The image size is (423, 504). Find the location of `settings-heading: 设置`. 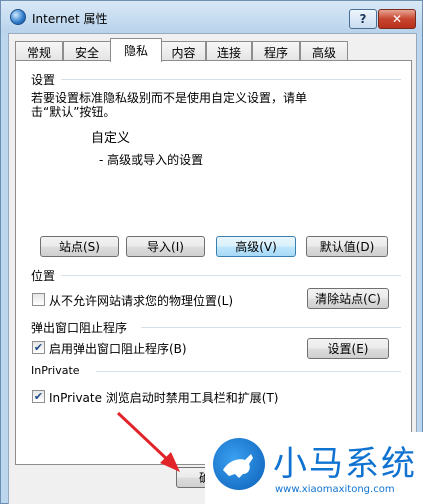

settings-heading: 设置 is located at coordinates (43, 80).